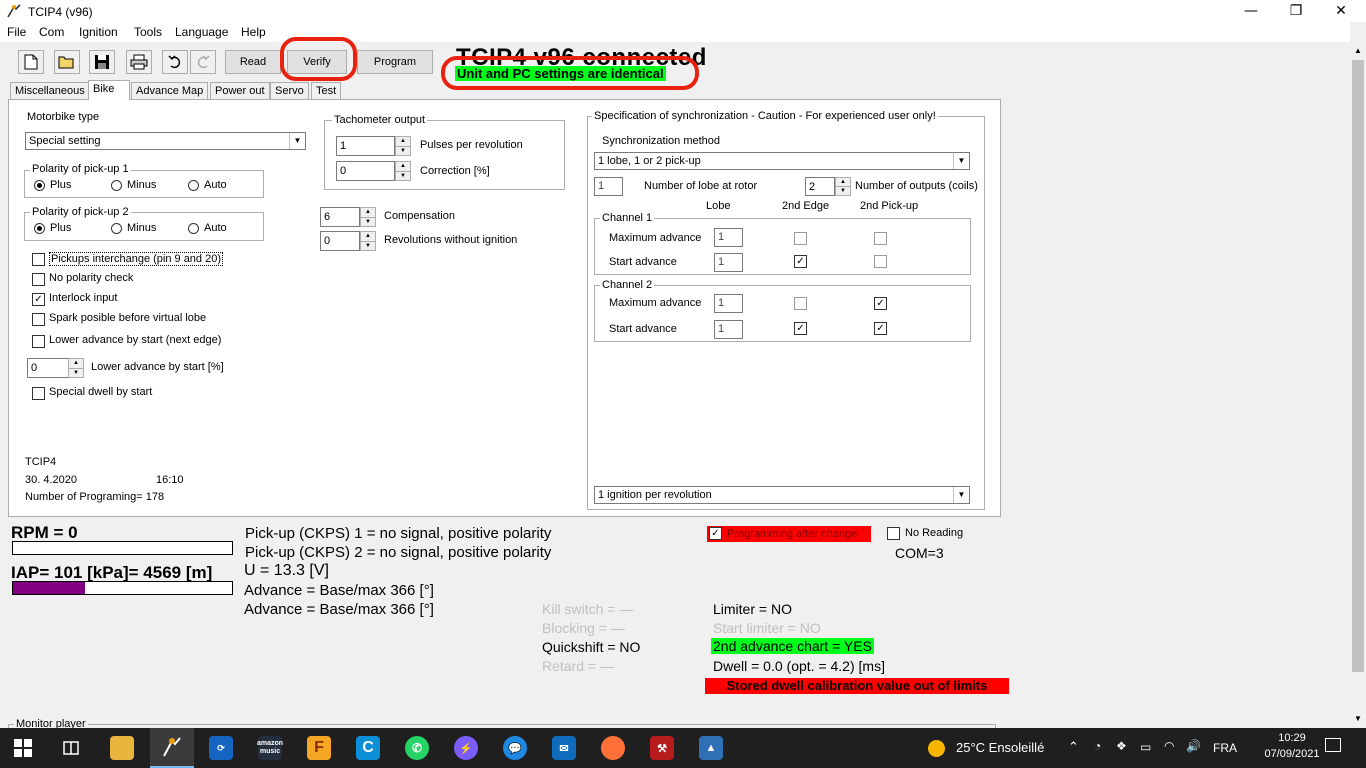 Image resolution: width=1366 pixels, height=768 pixels. Describe the element at coordinates (728, 303) in the screenshot. I see `ch2-max-advance-lobe: 1` at that location.